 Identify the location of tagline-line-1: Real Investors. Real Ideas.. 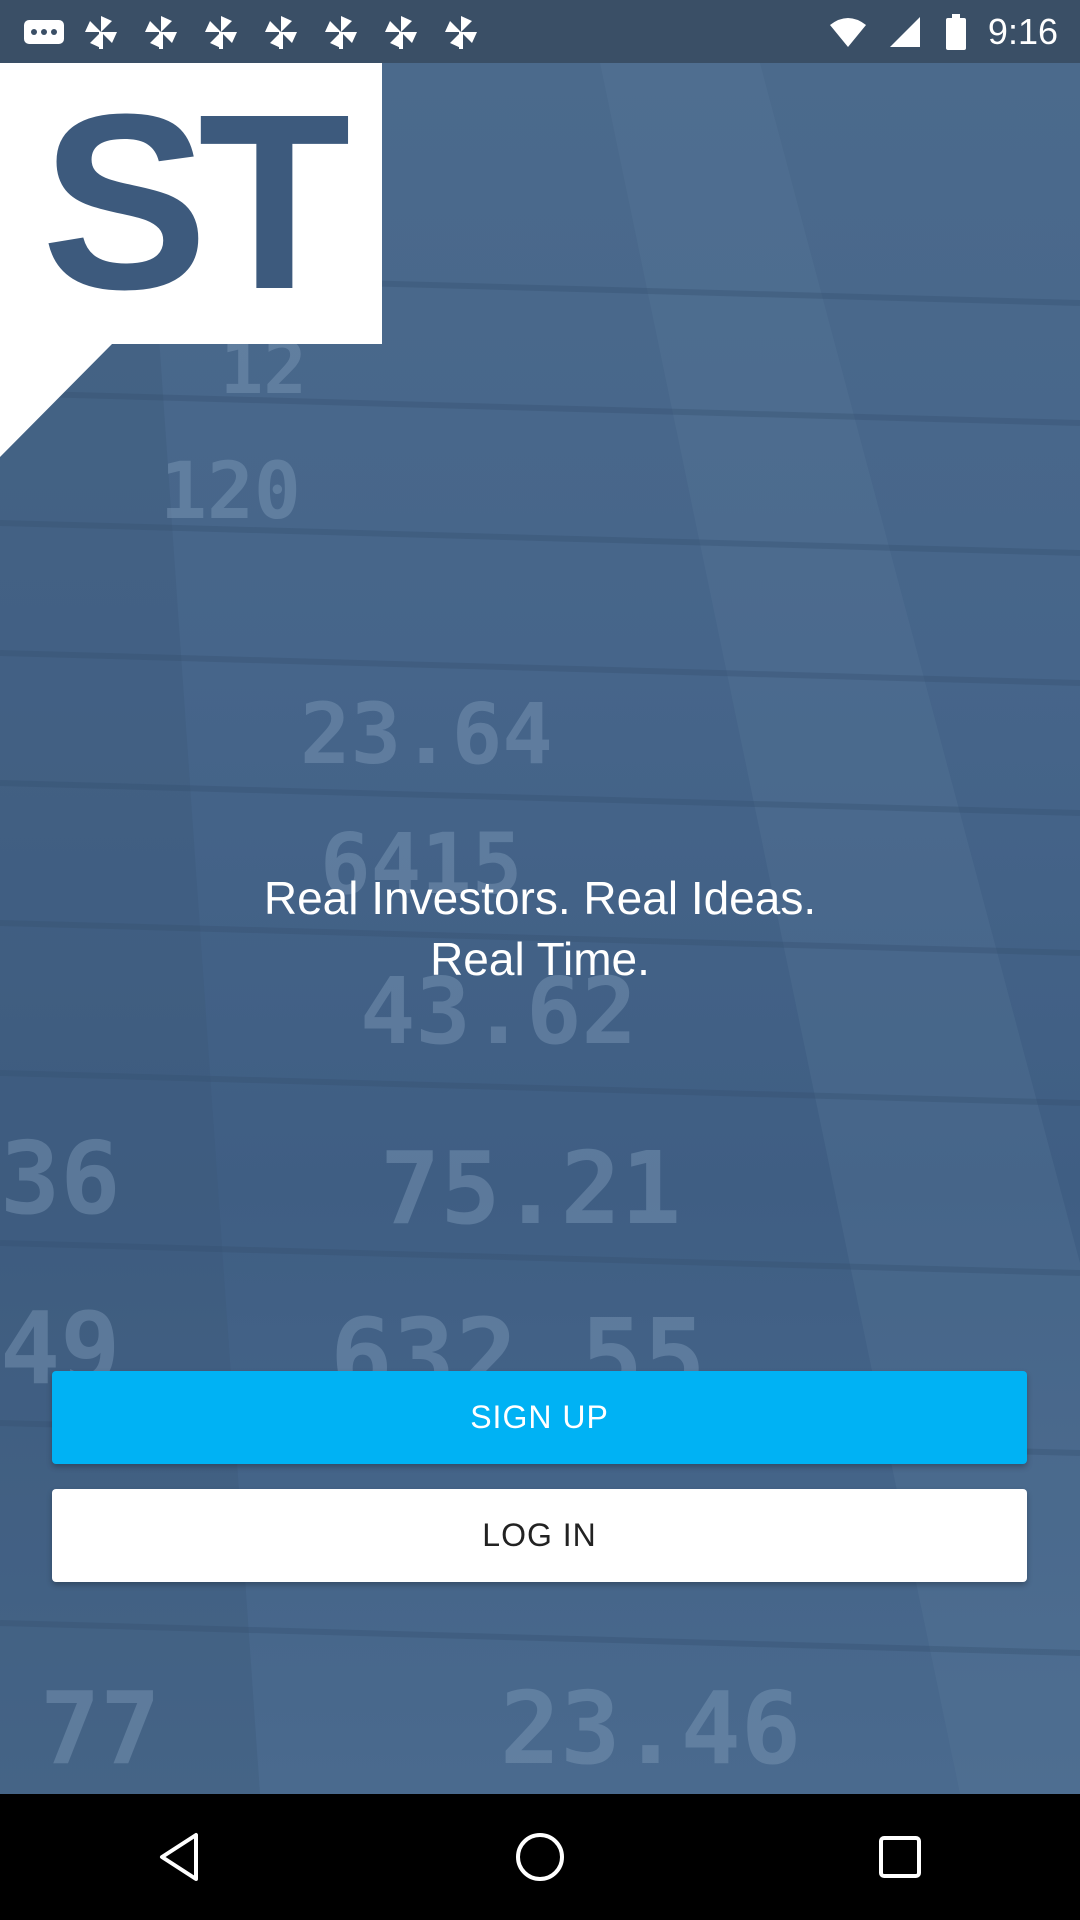
(540, 898).